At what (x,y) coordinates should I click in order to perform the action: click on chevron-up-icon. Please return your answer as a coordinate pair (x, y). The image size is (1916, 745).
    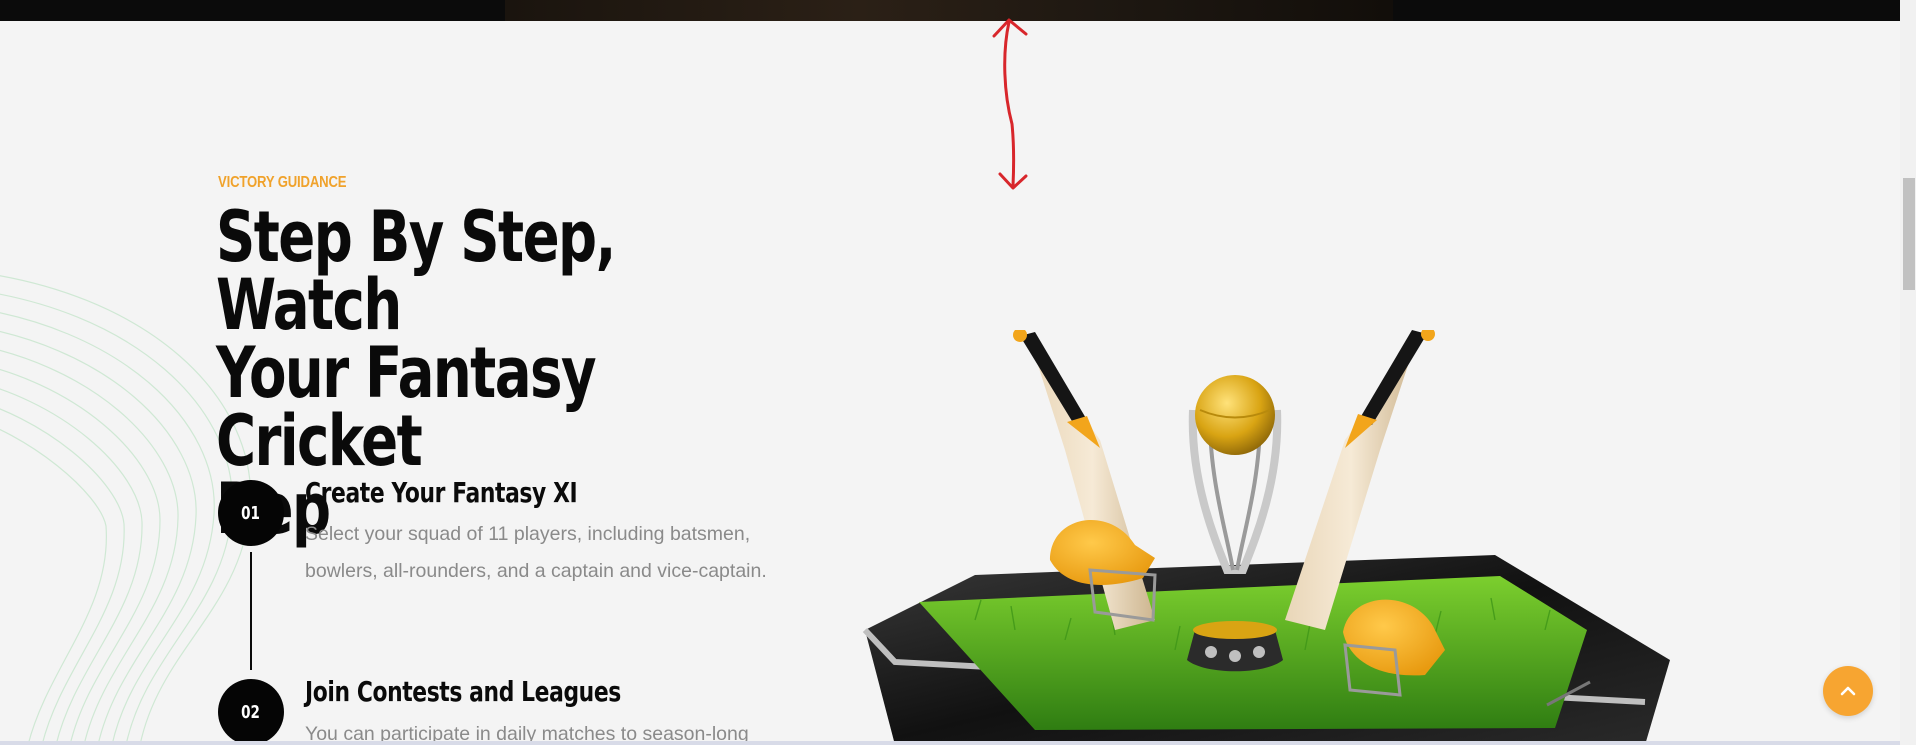
    Looking at the image, I should click on (1848, 691).